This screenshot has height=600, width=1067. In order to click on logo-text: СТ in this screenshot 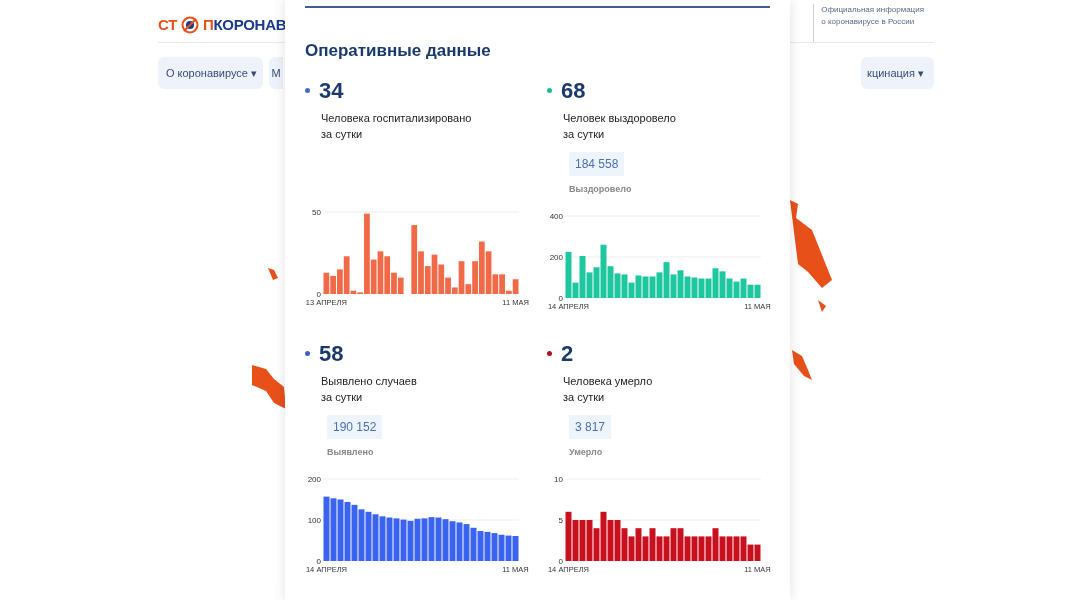, I will do `click(168, 24)`.